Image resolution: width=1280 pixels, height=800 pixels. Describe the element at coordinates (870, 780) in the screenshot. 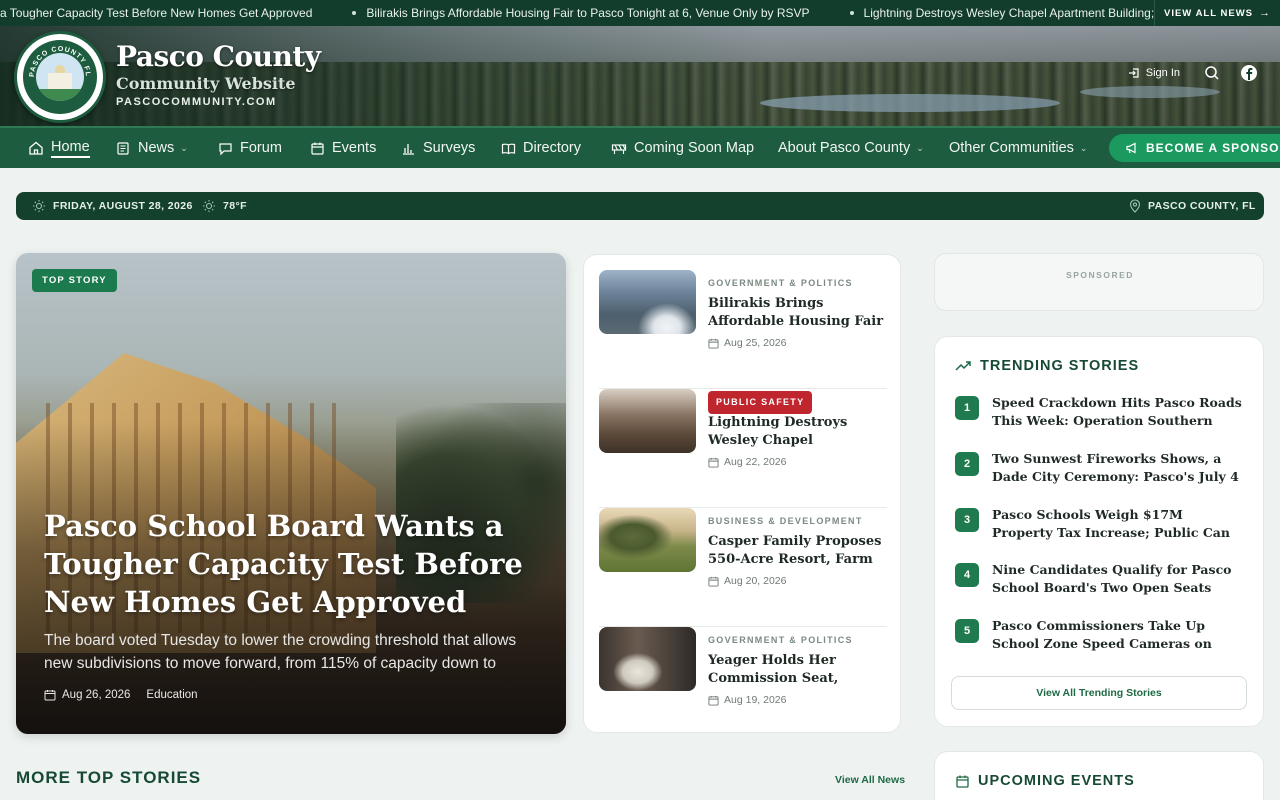

I see `view-all-news-link: View All News` at that location.